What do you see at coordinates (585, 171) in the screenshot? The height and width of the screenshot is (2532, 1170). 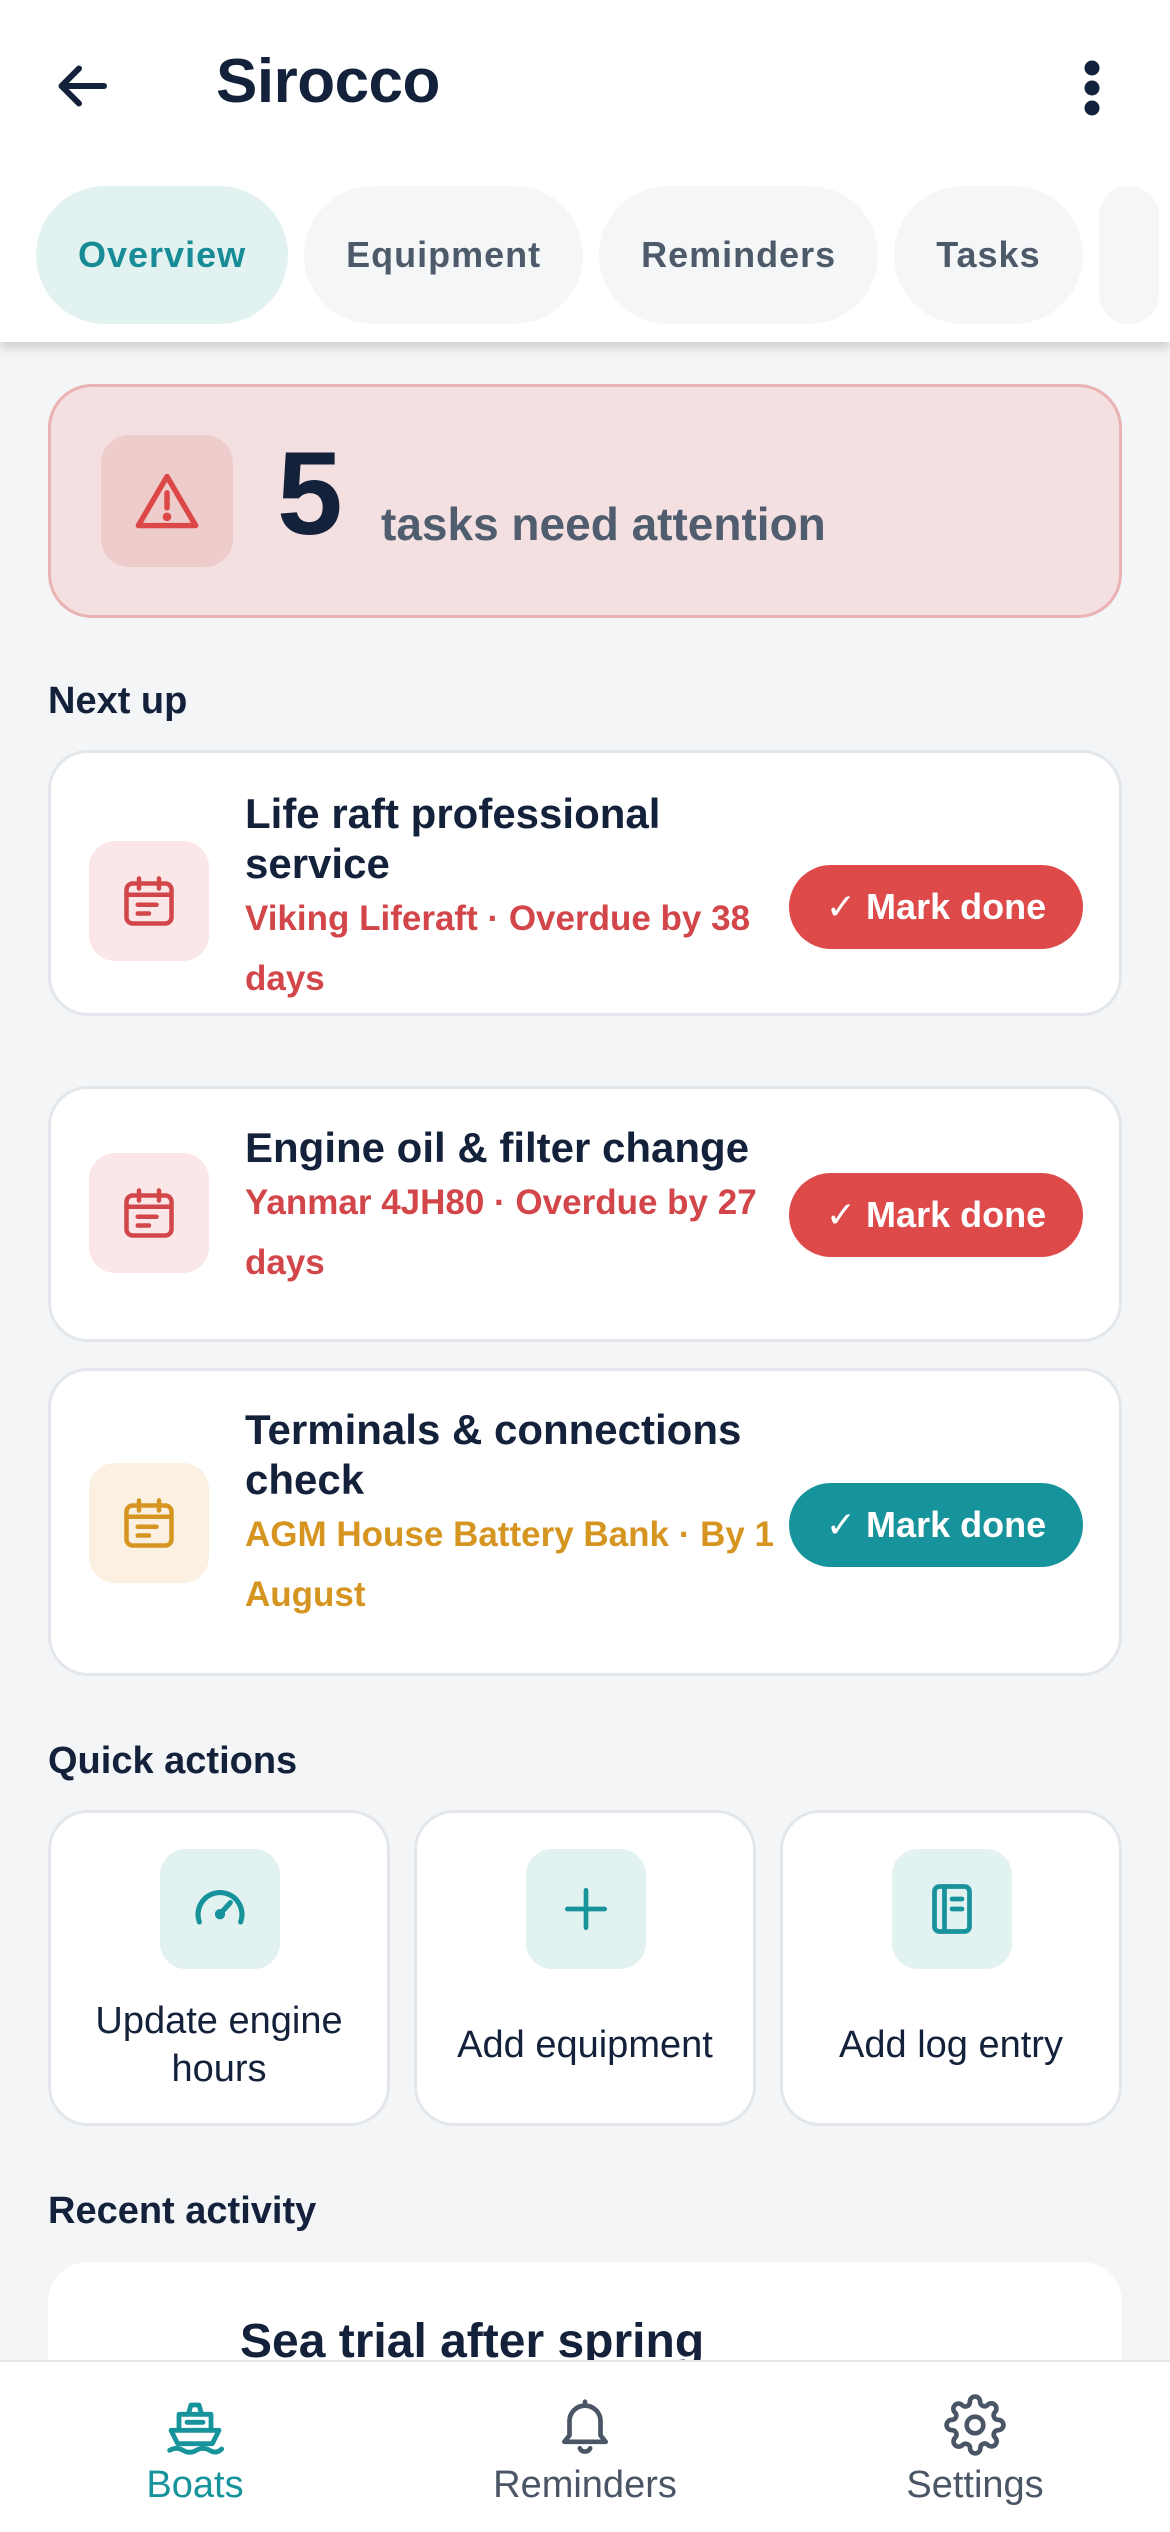 I see `top-app-bar: Sirocco Overview Equipment Reminders Tasks` at bounding box center [585, 171].